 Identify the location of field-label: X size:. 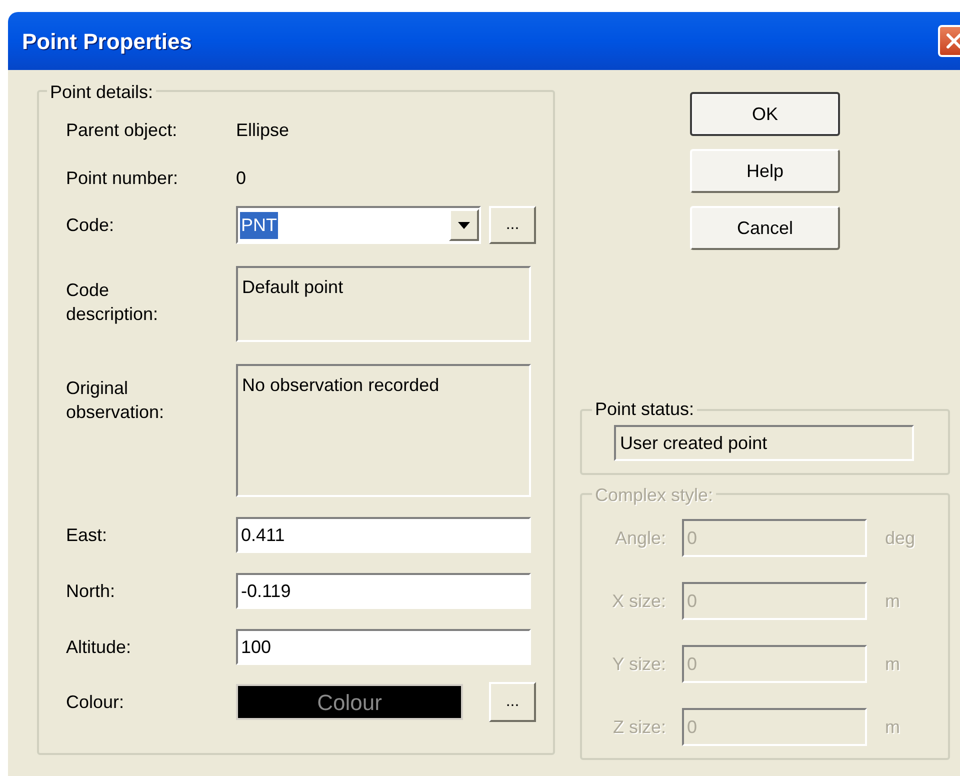
(638, 601).